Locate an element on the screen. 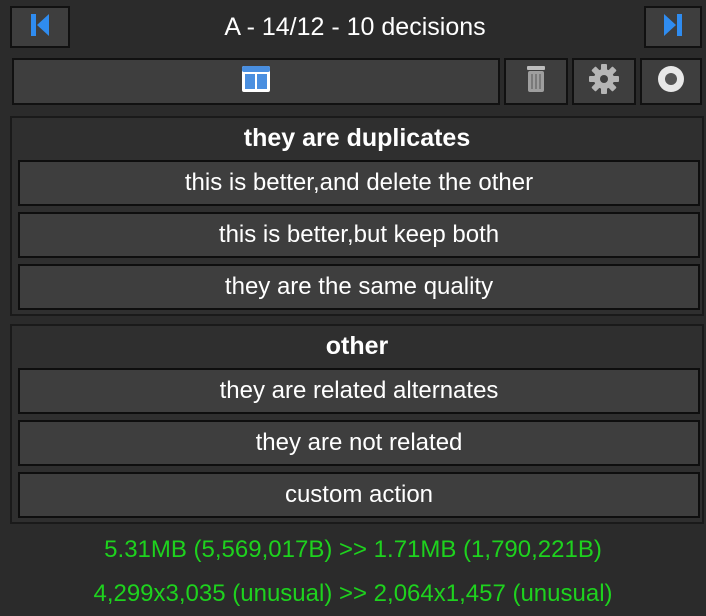 This screenshot has width=706, height=616. skip-to-last-icon is located at coordinates (673, 27).